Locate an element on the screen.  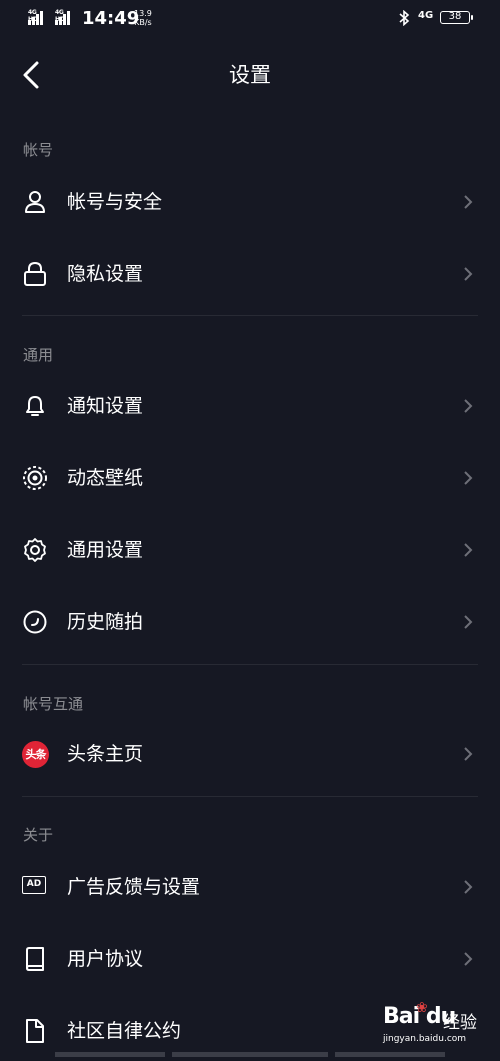
item-label: 历史随拍 is located at coordinates (105, 622).